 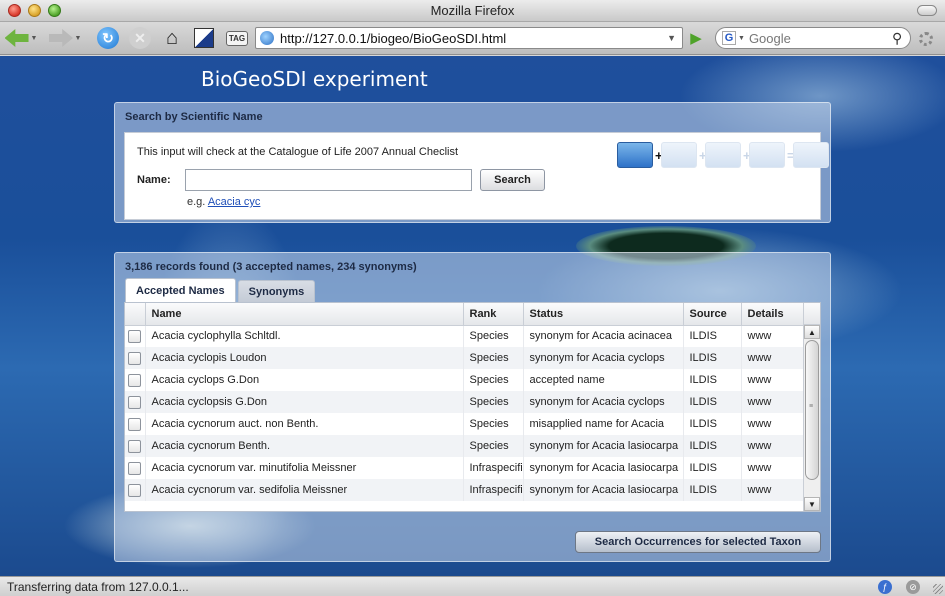 What do you see at coordinates (603, 314) in the screenshot?
I see `column-header-status: Status` at bounding box center [603, 314].